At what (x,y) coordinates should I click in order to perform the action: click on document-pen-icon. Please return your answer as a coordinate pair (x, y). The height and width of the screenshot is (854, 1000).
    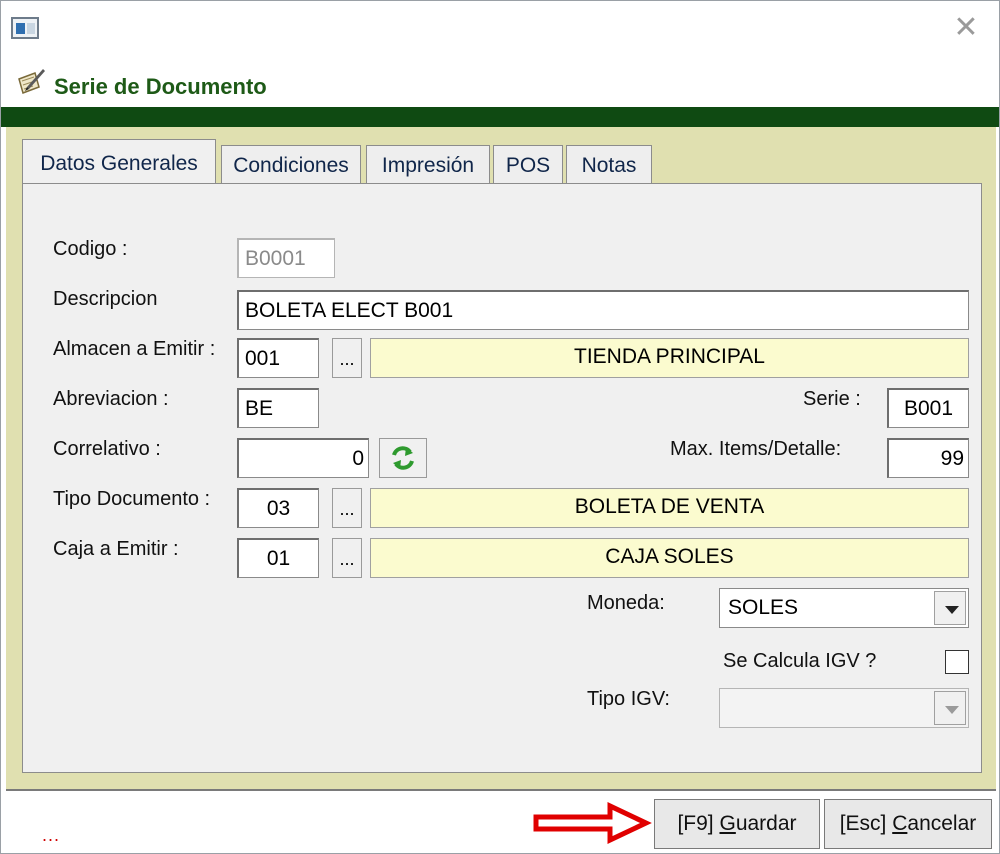
    Looking at the image, I should click on (31, 81).